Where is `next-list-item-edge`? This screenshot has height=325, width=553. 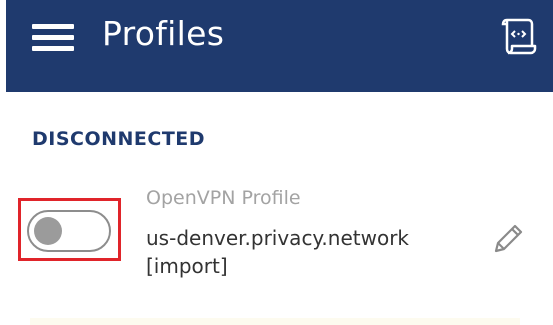 next-list-item-edge is located at coordinates (275, 321).